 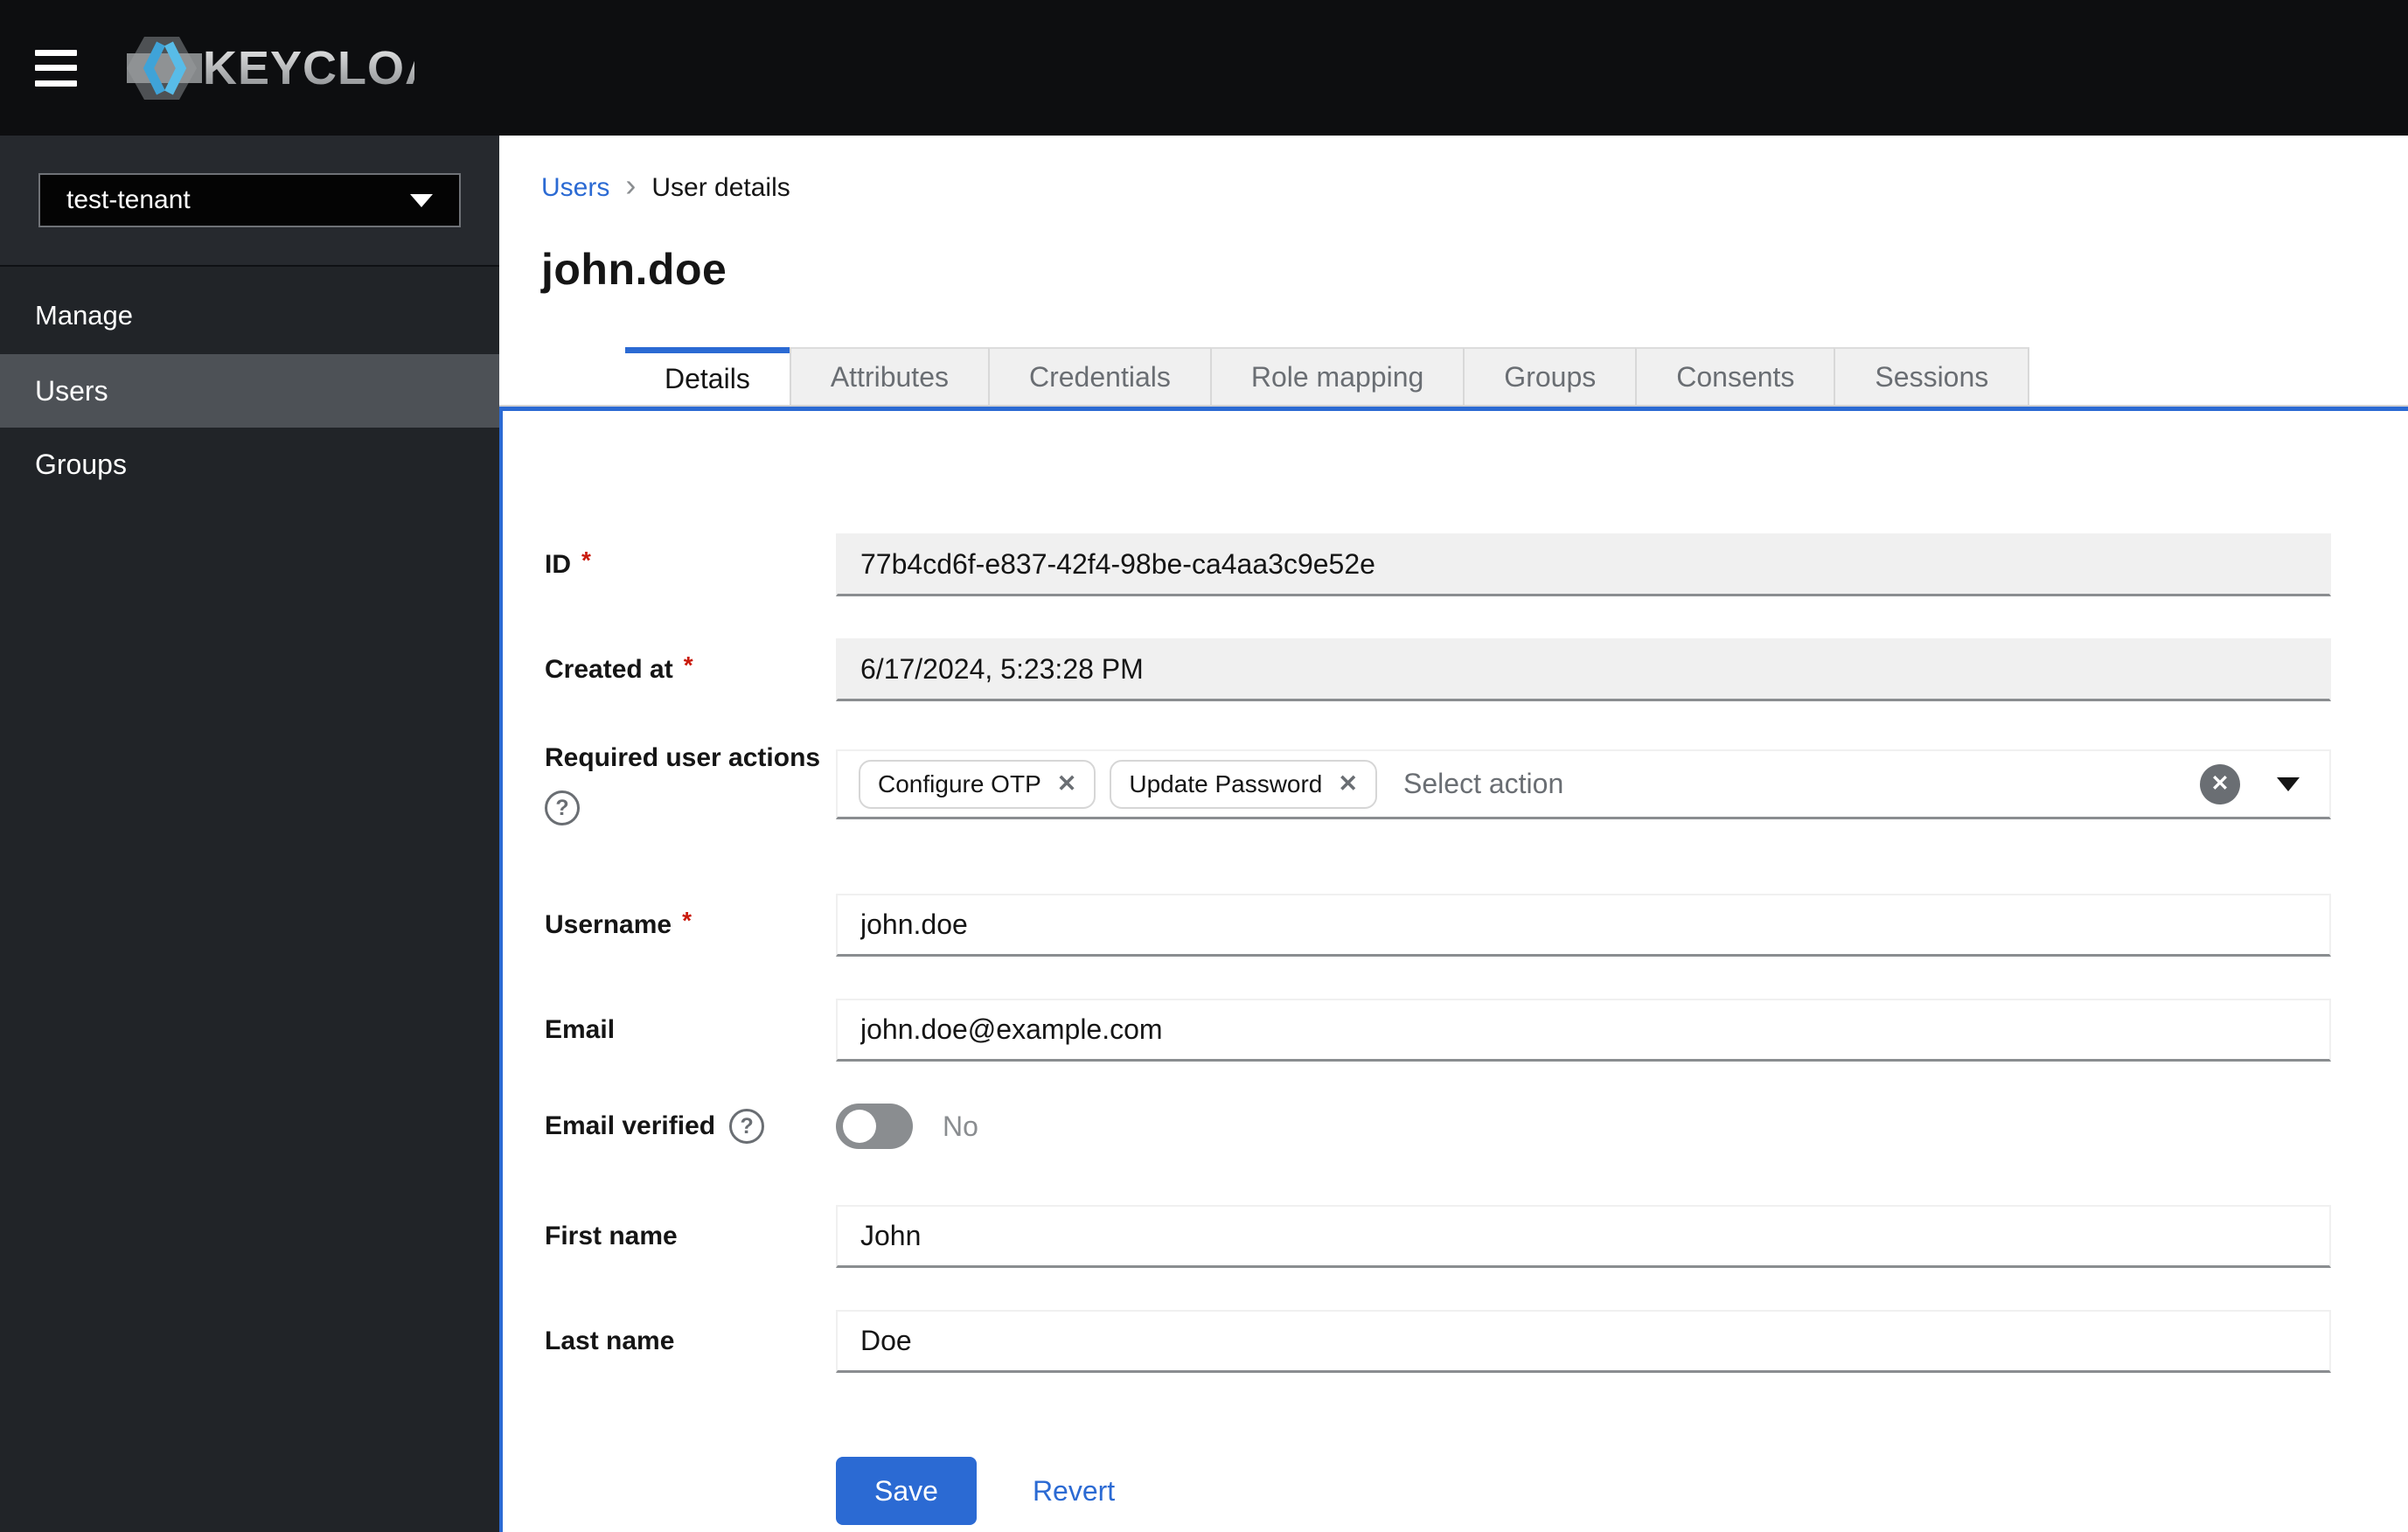 I want to click on id-field, so click(x=1583, y=564).